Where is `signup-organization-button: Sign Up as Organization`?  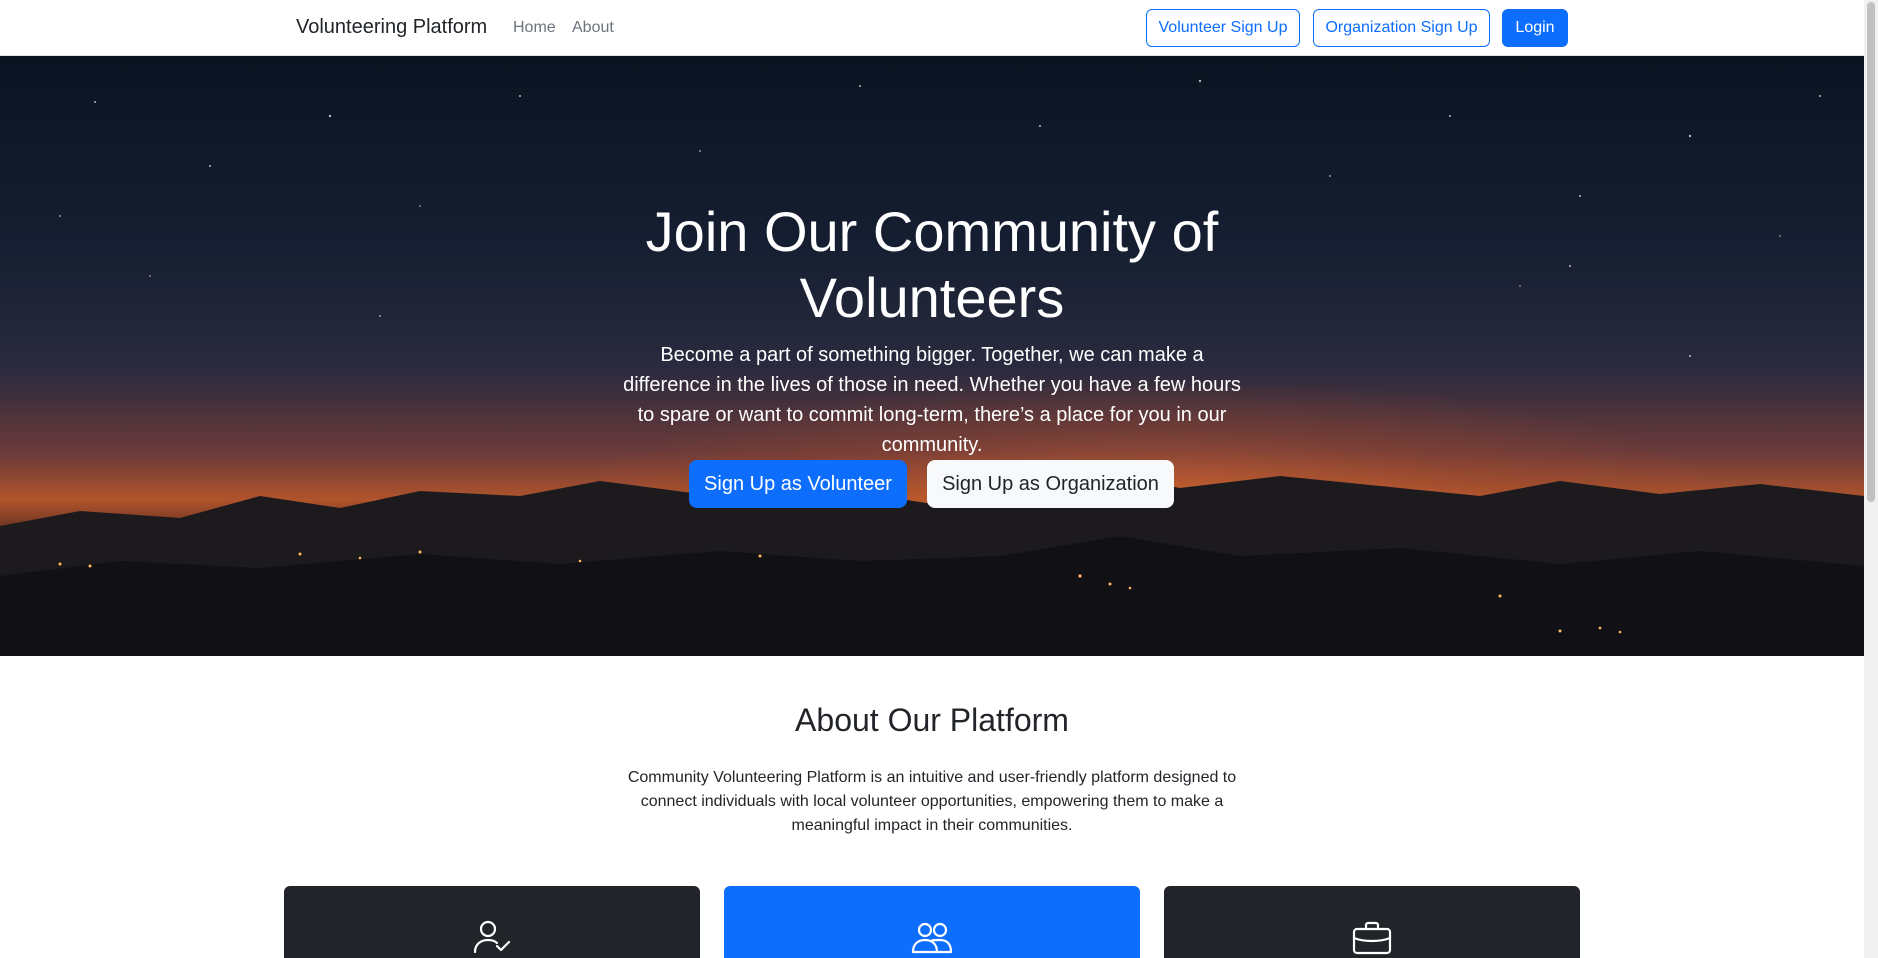 signup-organization-button: Sign Up as Organization is located at coordinates (1050, 484).